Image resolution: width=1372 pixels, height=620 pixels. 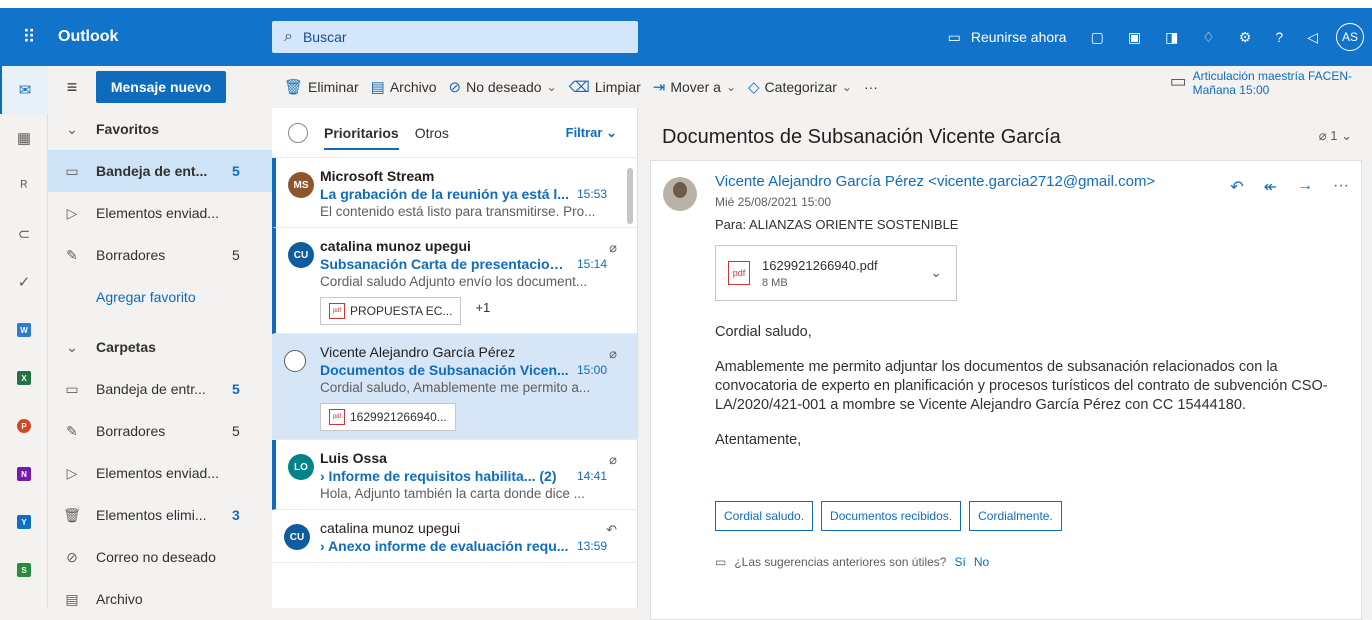 What do you see at coordinates (24, 234) in the screenshot?
I see `attachment-icon: ⊂` at bounding box center [24, 234].